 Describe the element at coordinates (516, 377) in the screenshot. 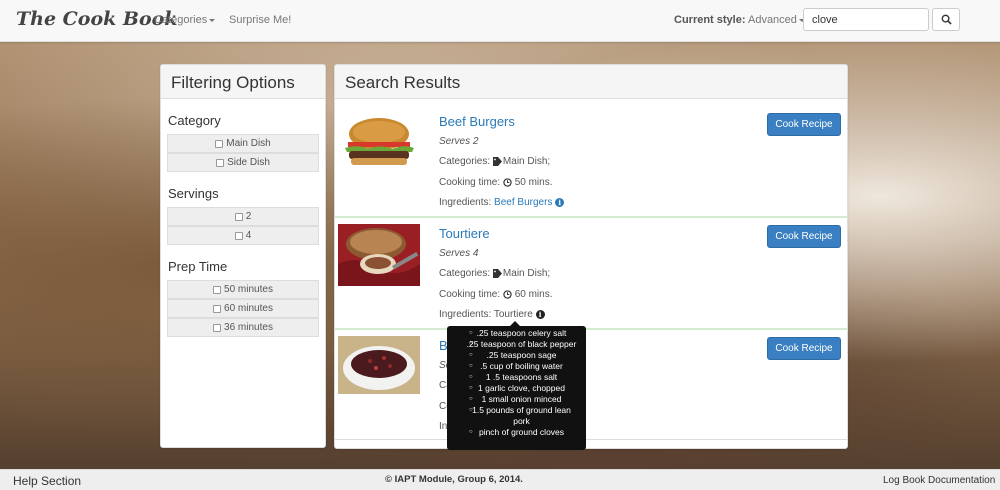

I see `tooltip-ingredient: 1 .5 teaspoons salt` at that location.